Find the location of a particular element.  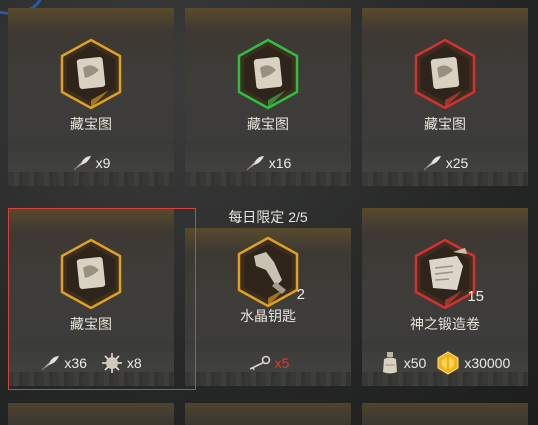

daily-limit-label: 每日限定 2/5 is located at coordinates (268, 217).